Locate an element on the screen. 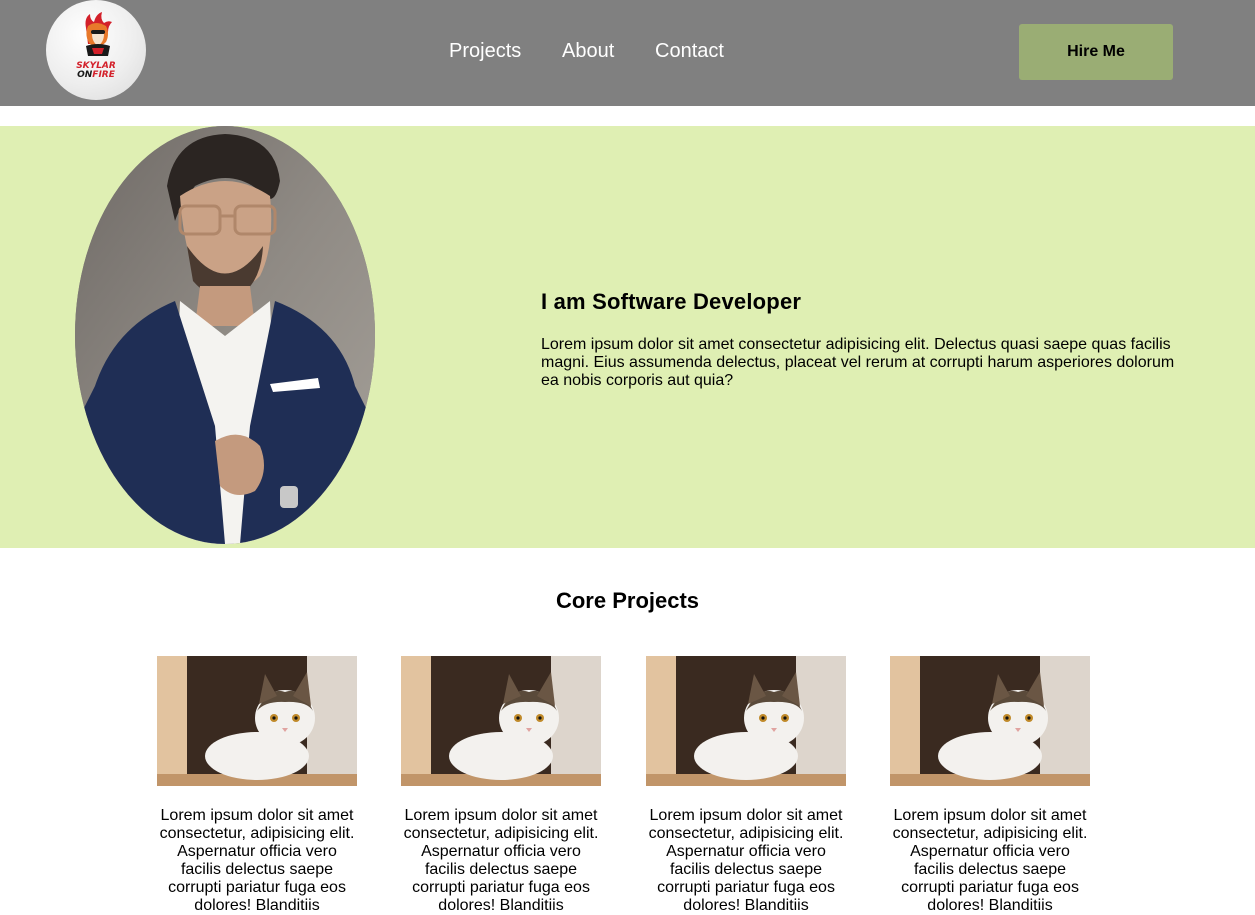 This screenshot has height=915, width=1255. nav-link-projects: Projects is located at coordinates (485, 51).